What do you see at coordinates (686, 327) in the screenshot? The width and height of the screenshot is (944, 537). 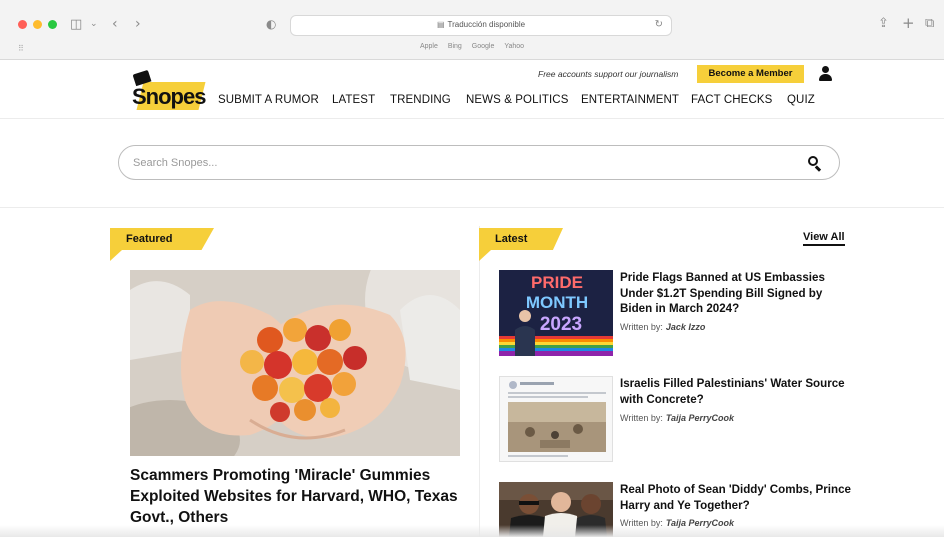 I see `author-link: Jack Izzo` at bounding box center [686, 327].